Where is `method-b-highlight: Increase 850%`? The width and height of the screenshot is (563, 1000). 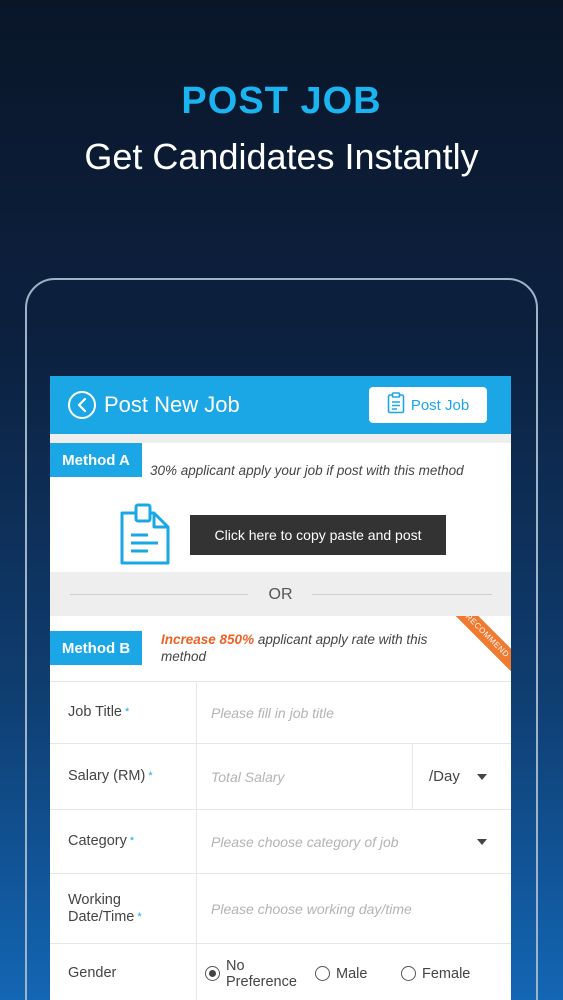 method-b-highlight: Increase 850% is located at coordinates (208, 639).